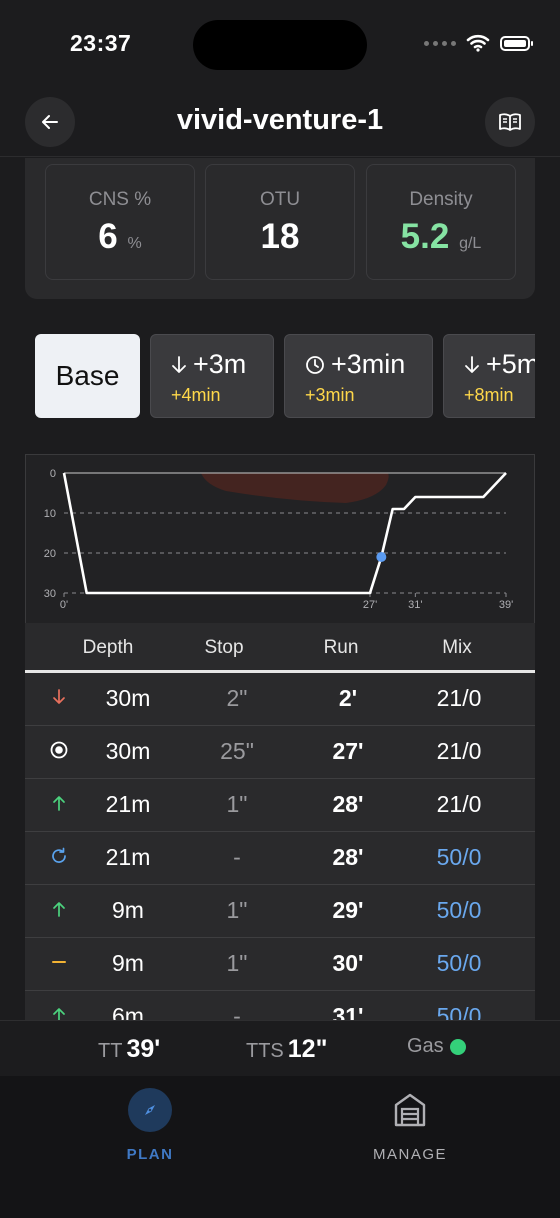 The height and width of the screenshot is (1218, 560). What do you see at coordinates (307, 1049) in the screenshot?
I see `summary-value: 12"` at bounding box center [307, 1049].